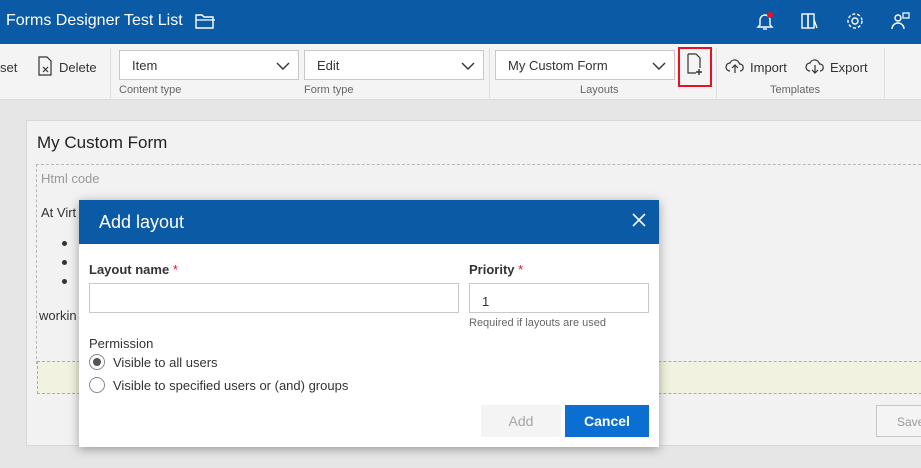  Describe the element at coordinates (205, 22) in the screenshot. I see `folder-icon` at that location.